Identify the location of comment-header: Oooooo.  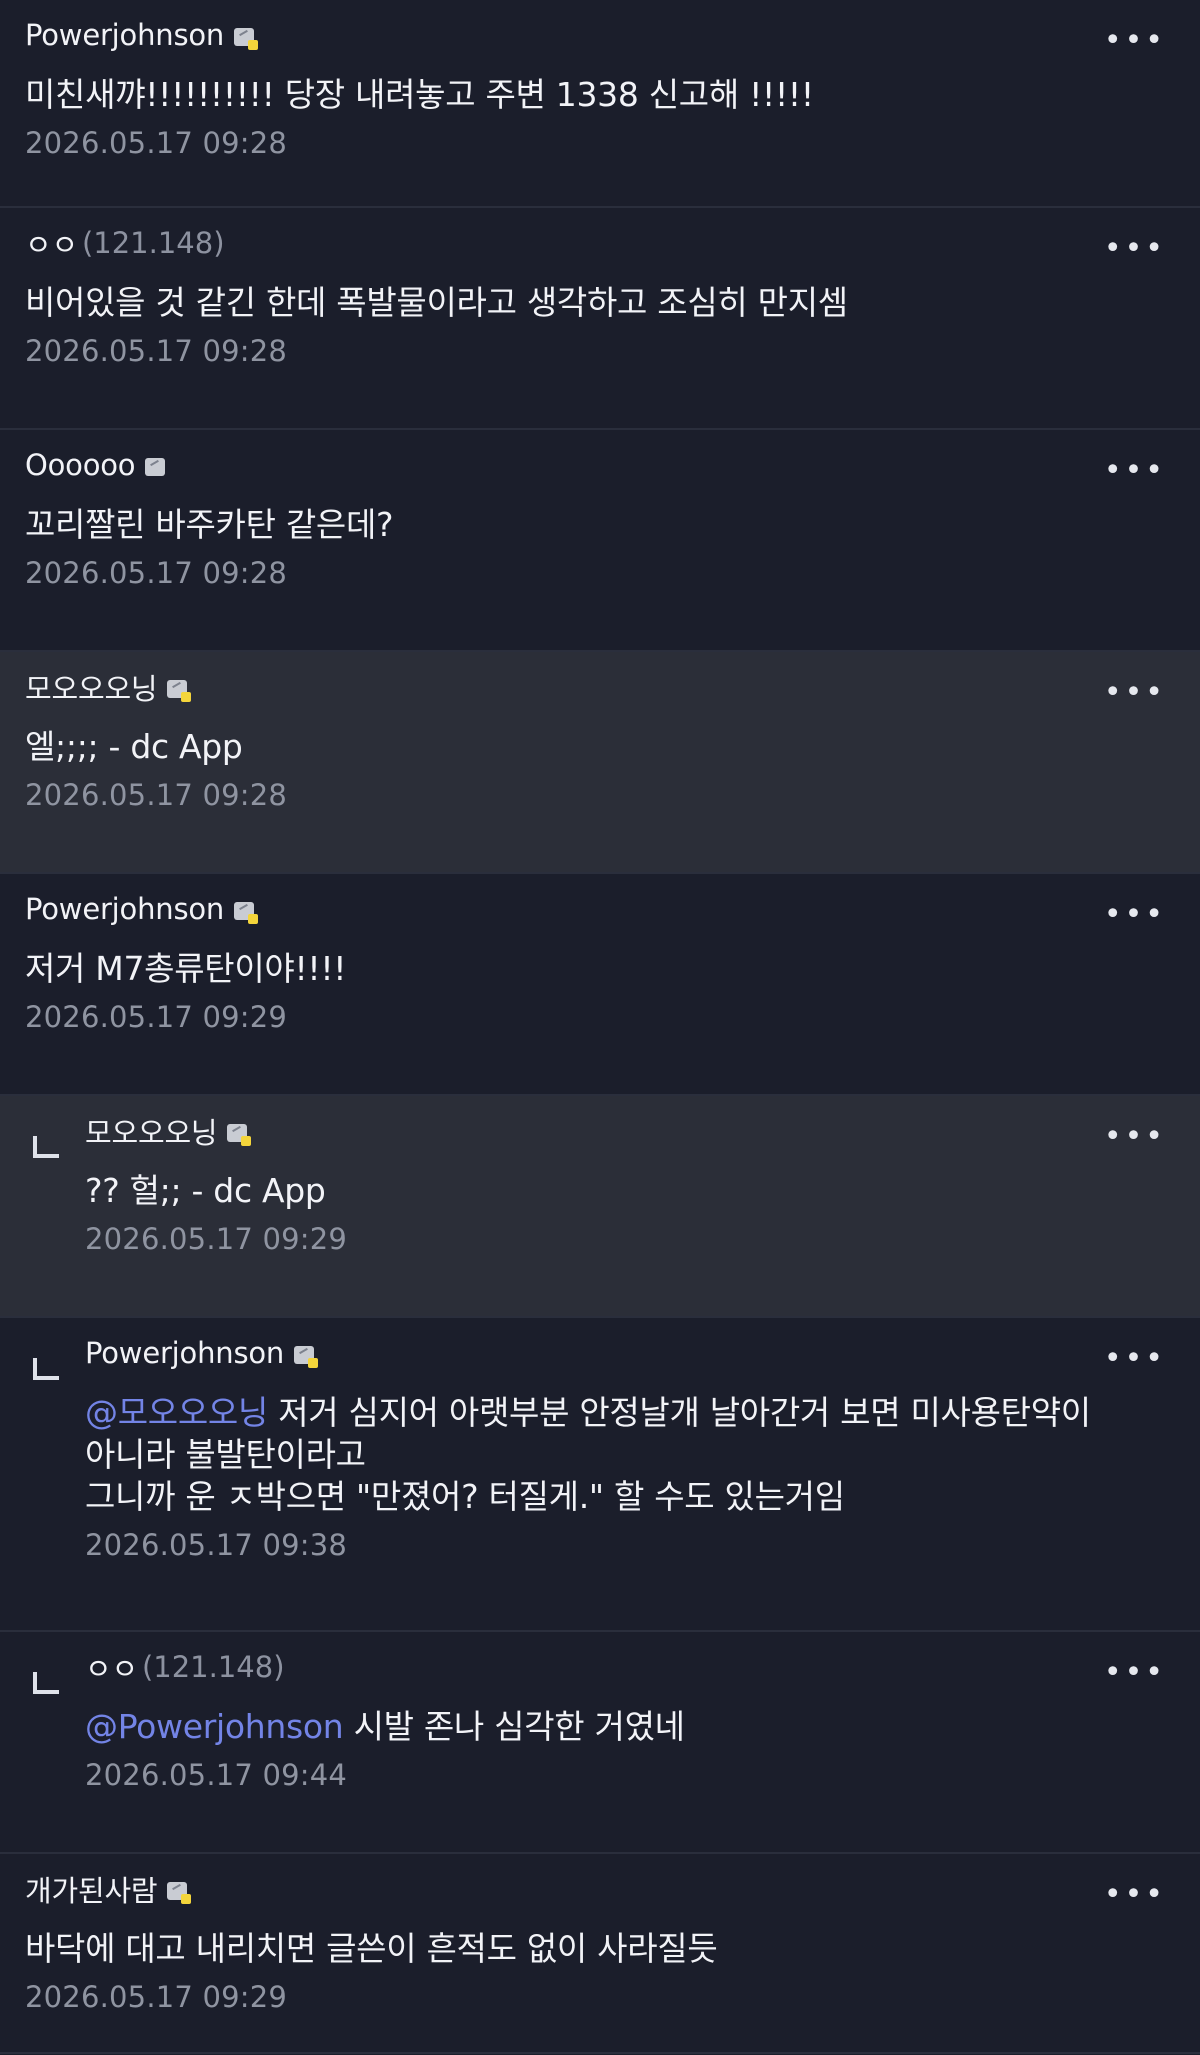
(599, 465).